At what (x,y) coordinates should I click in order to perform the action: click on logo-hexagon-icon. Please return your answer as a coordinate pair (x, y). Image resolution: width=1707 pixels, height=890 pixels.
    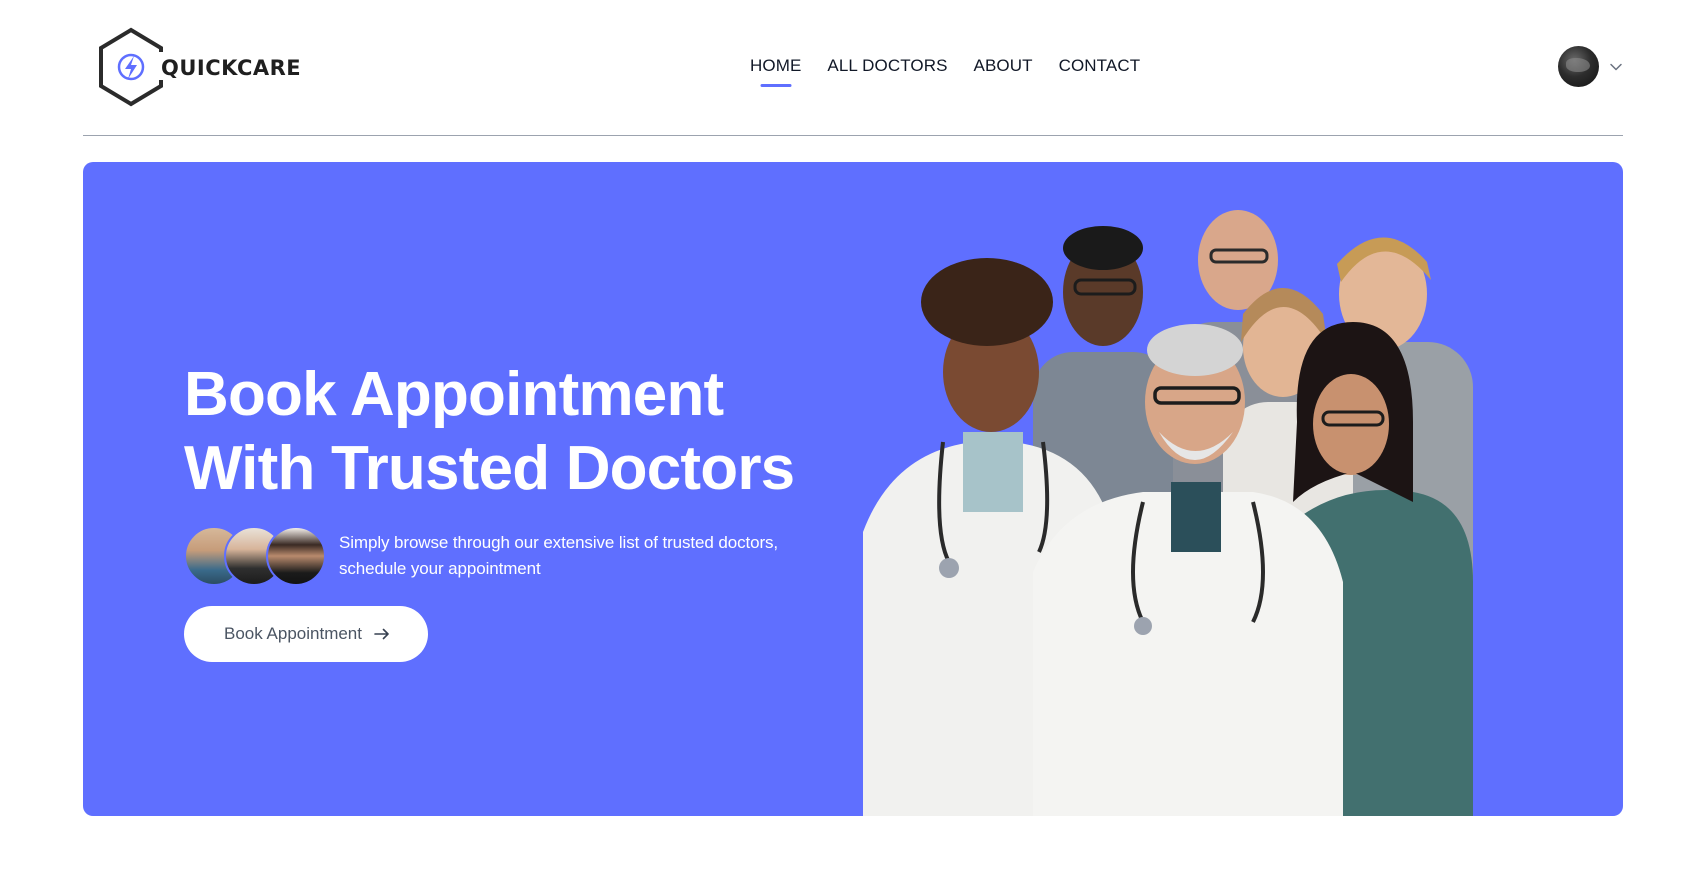
    Looking at the image, I should click on (133, 67).